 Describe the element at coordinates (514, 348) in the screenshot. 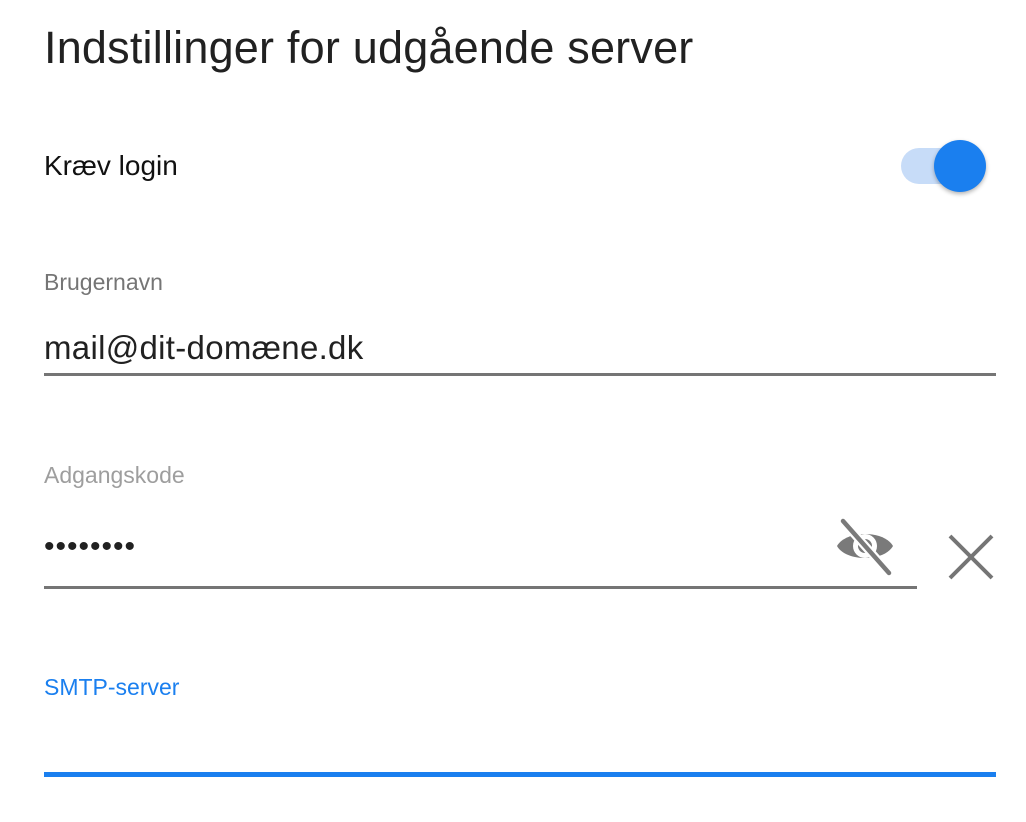

I see `username-field` at that location.